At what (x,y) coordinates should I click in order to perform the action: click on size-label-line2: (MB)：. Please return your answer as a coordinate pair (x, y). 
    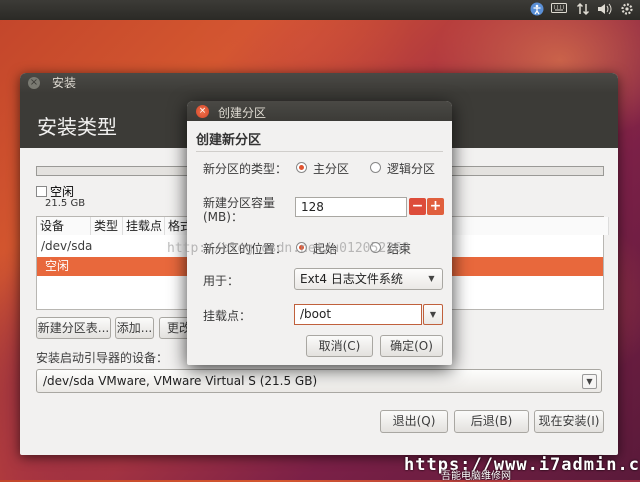
    Looking at the image, I should click on (223, 217).